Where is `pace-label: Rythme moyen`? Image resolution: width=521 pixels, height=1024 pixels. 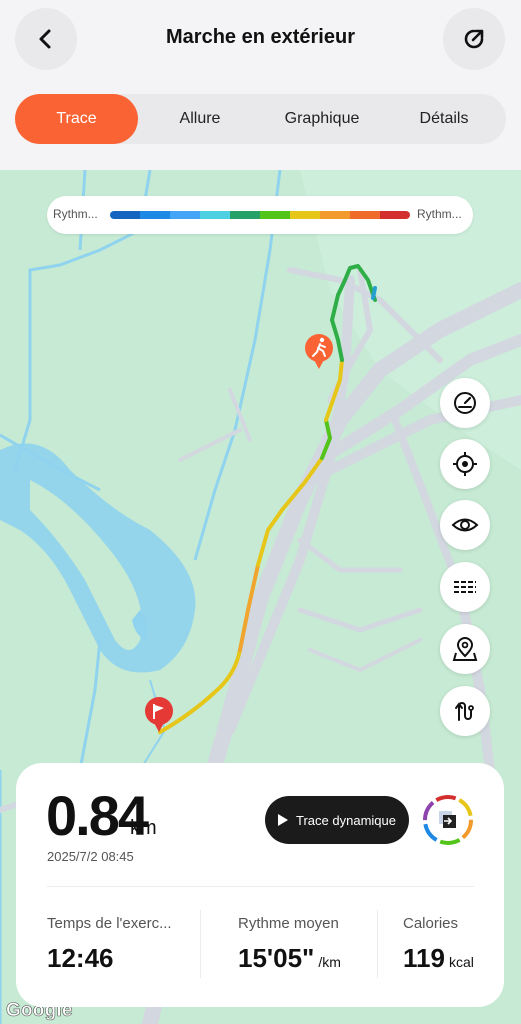 pace-label: Rythme moyen is located at coordinates (288, 923).